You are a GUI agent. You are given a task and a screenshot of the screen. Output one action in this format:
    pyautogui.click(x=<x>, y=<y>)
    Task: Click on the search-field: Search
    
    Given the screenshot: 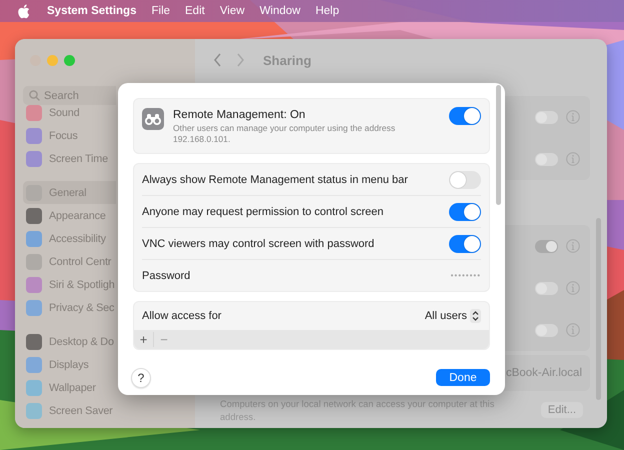 What is the action you would take?
    pyautogui.click(x=69, y=95)
    